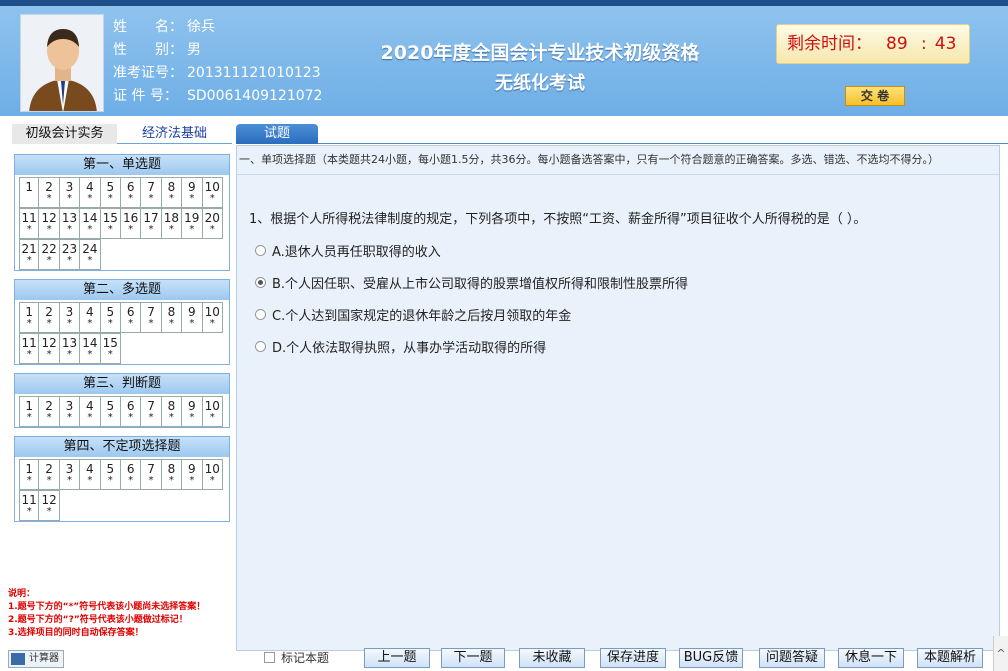 Image resolution: width=1008 pixels, height=671 pixels. Describe the element at coordinates (90, 254) in the screenshot. I see `question-number-cell: 24 *` at that location.